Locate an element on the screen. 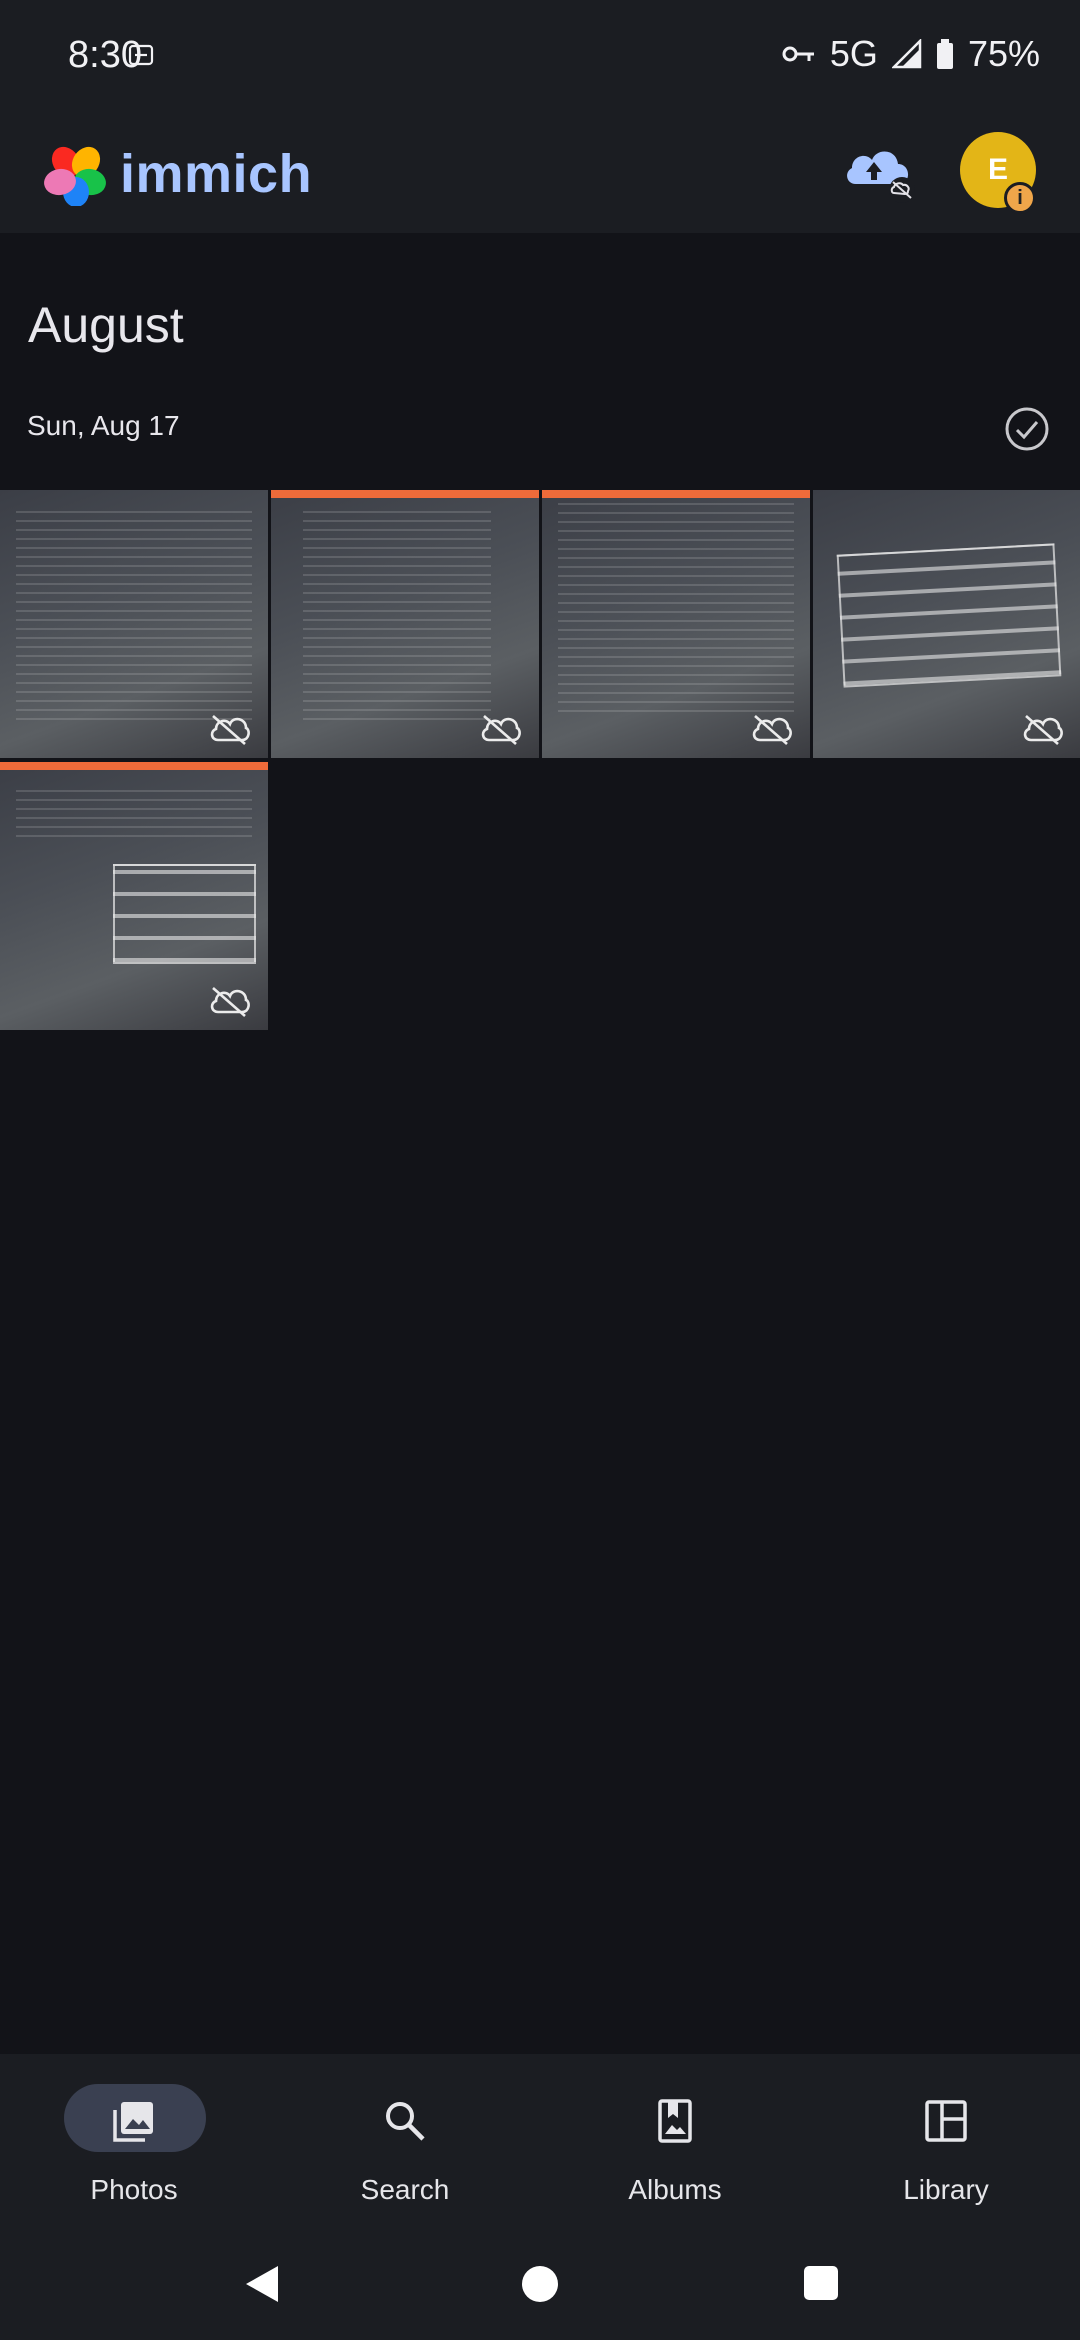  recent-apps-icon is located at coordinates (821, 2283).